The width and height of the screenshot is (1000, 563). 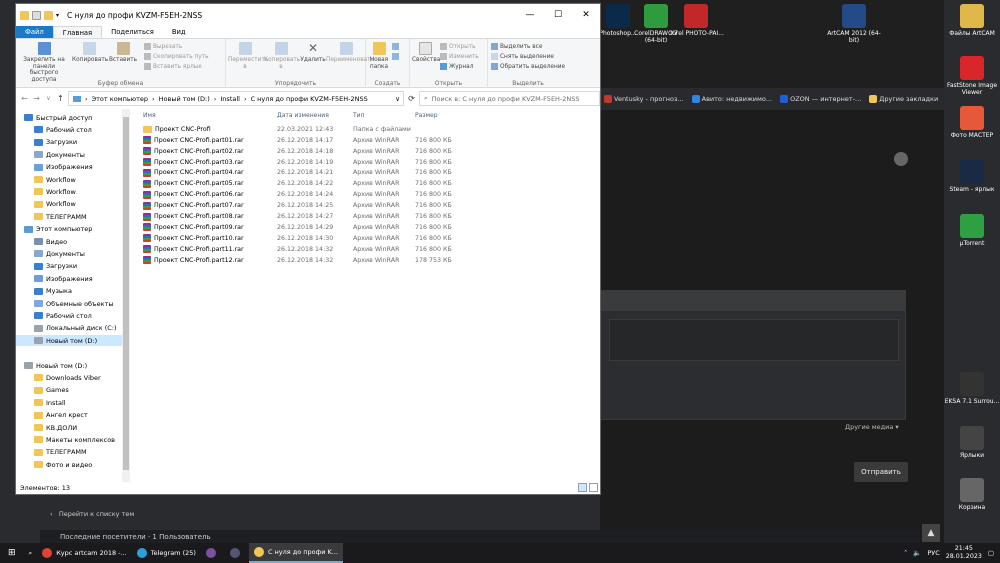 What do you see at coordinates (63, 129) in the screenshot?
I see `nav-item: Рабочий стол✦` at bounding box center [63, 129].